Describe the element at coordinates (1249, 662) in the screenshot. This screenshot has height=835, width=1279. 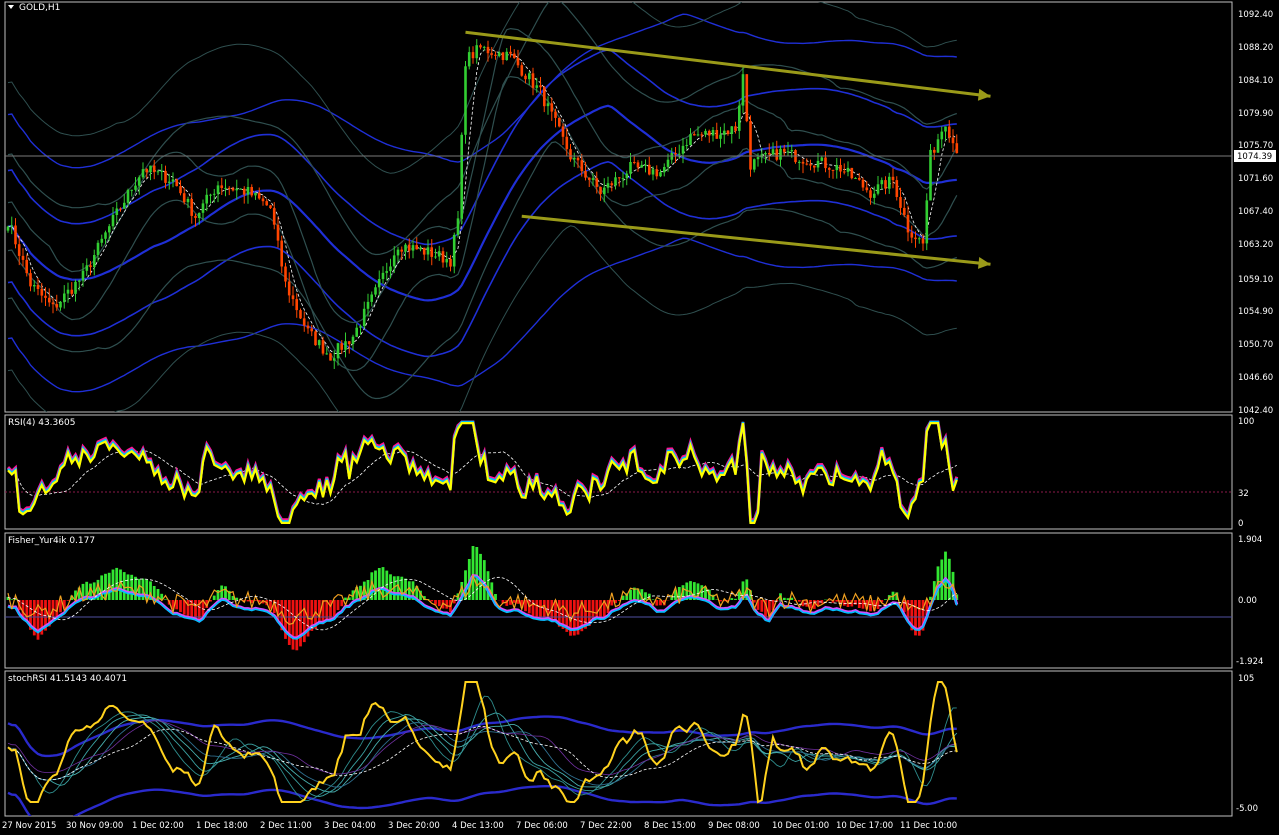
I see `fisher-level-bottom: -1.924` at that location.